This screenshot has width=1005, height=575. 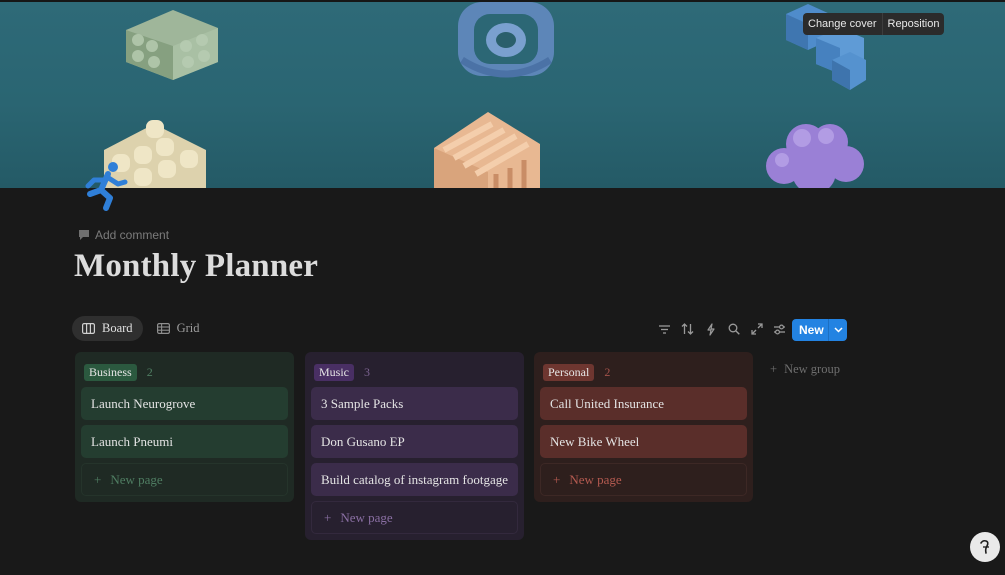 I want to click on new-group-button: + New group, so click(x=805, y=369).